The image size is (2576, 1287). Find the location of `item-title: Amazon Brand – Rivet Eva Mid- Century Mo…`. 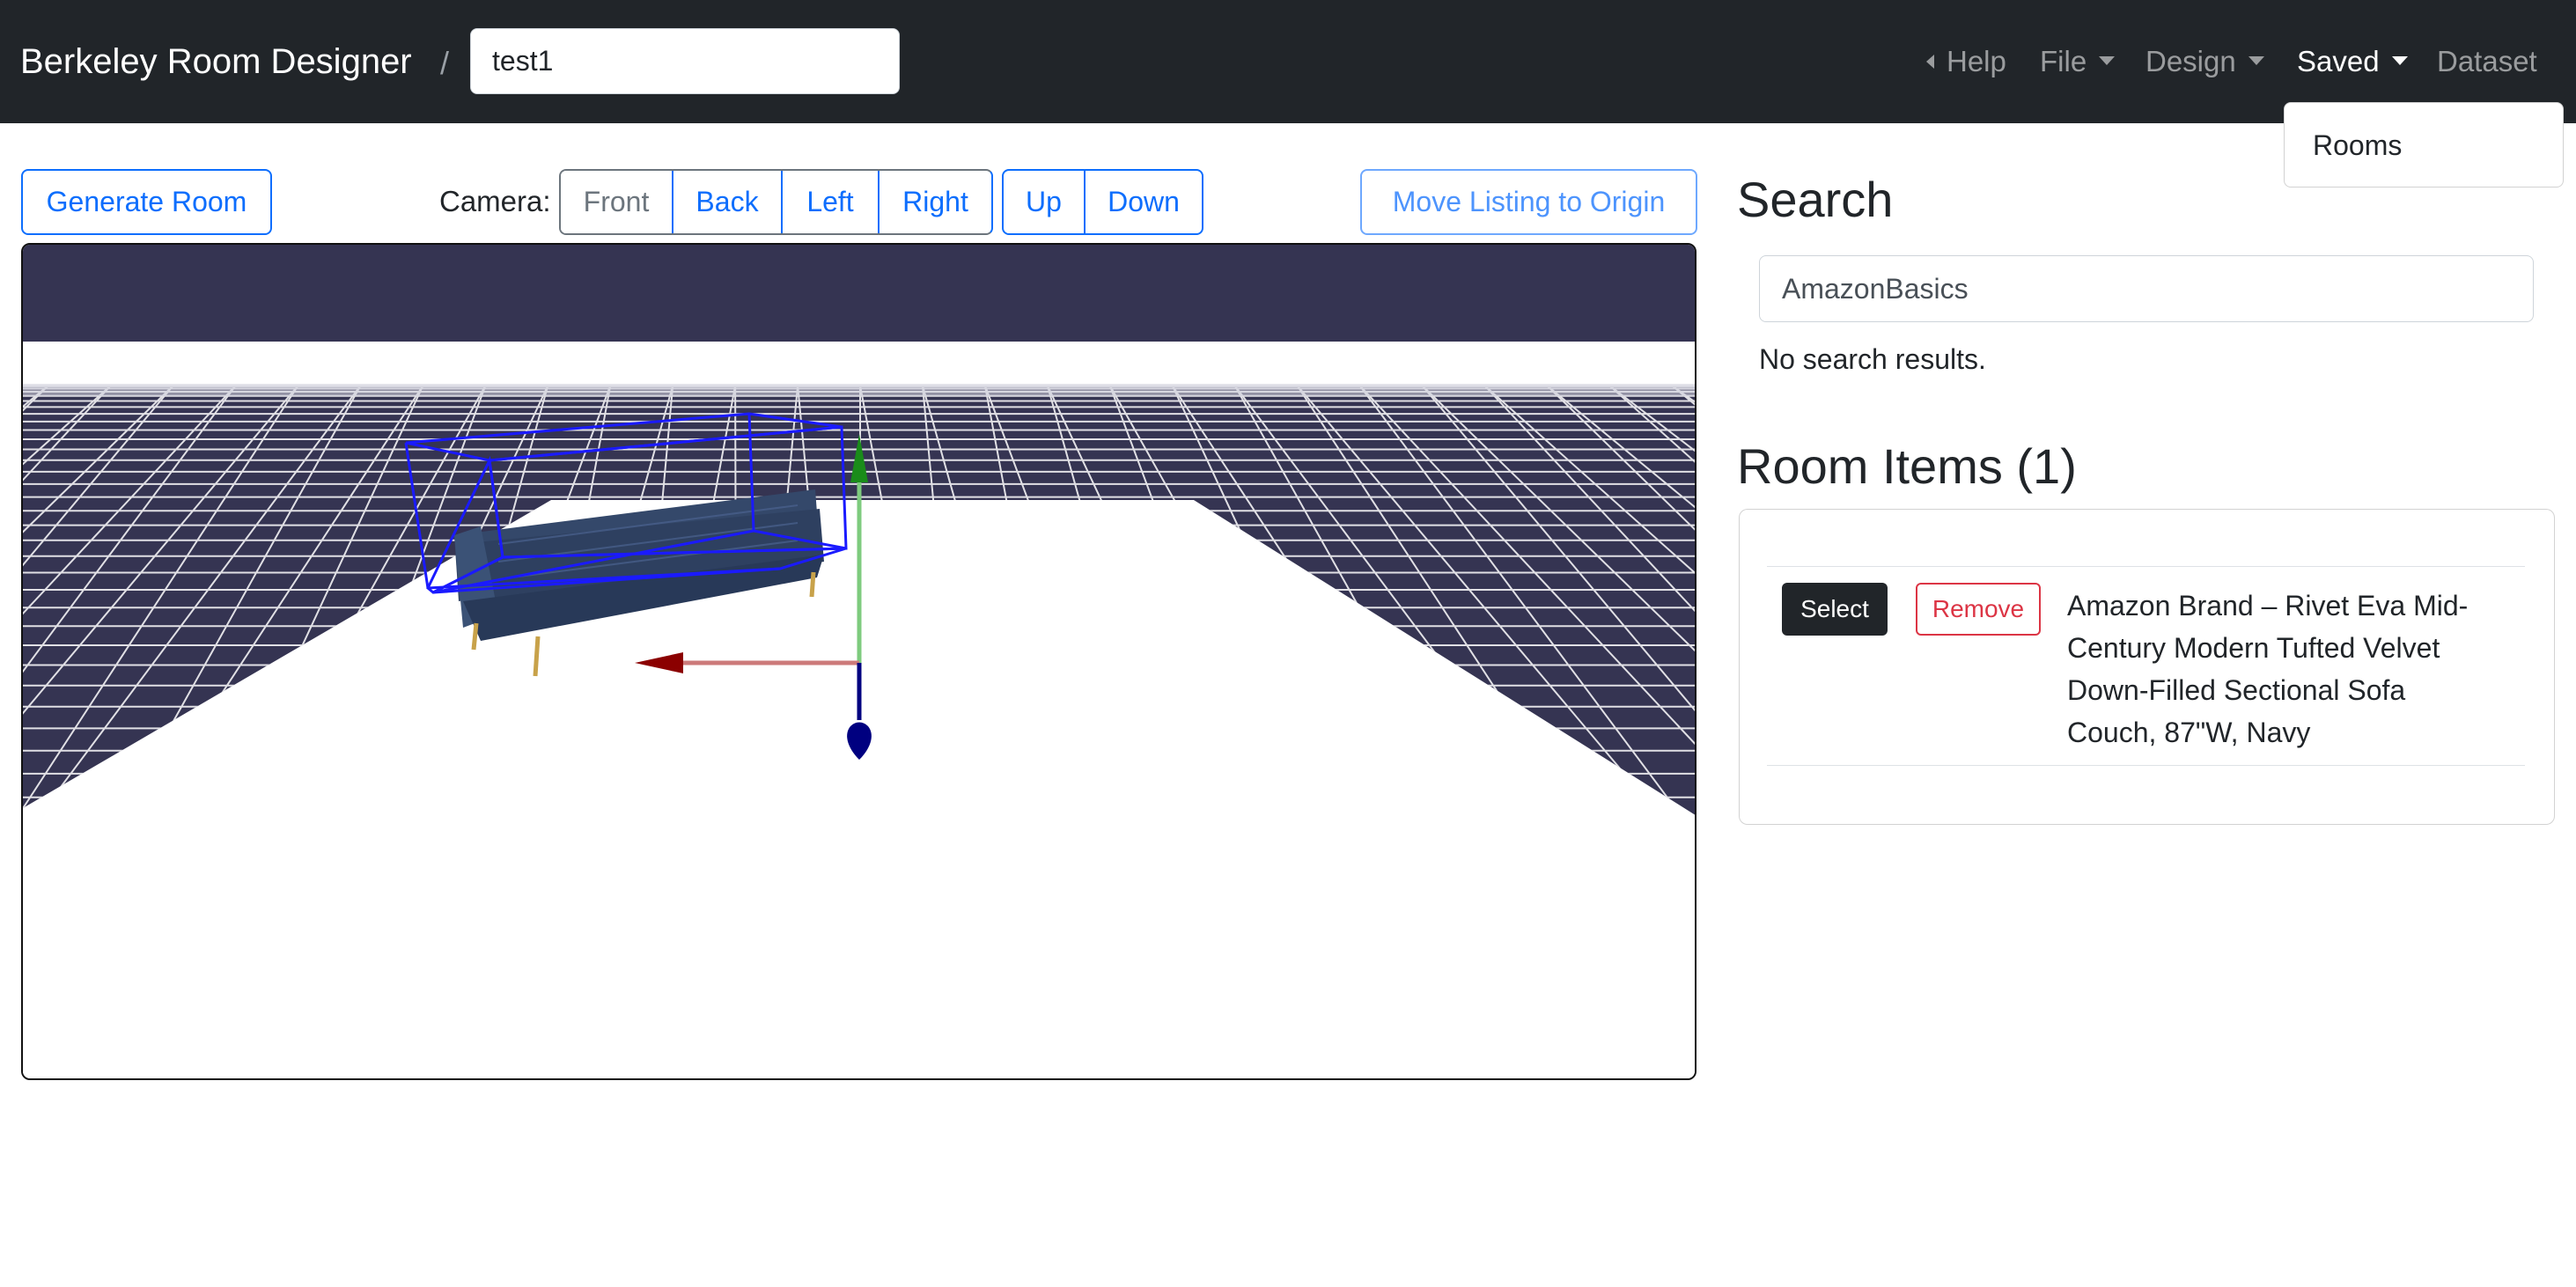

item-title: Amazon Brand – Rivet Eva Mid- Century Mo… is located at coordinates (2268, 669).